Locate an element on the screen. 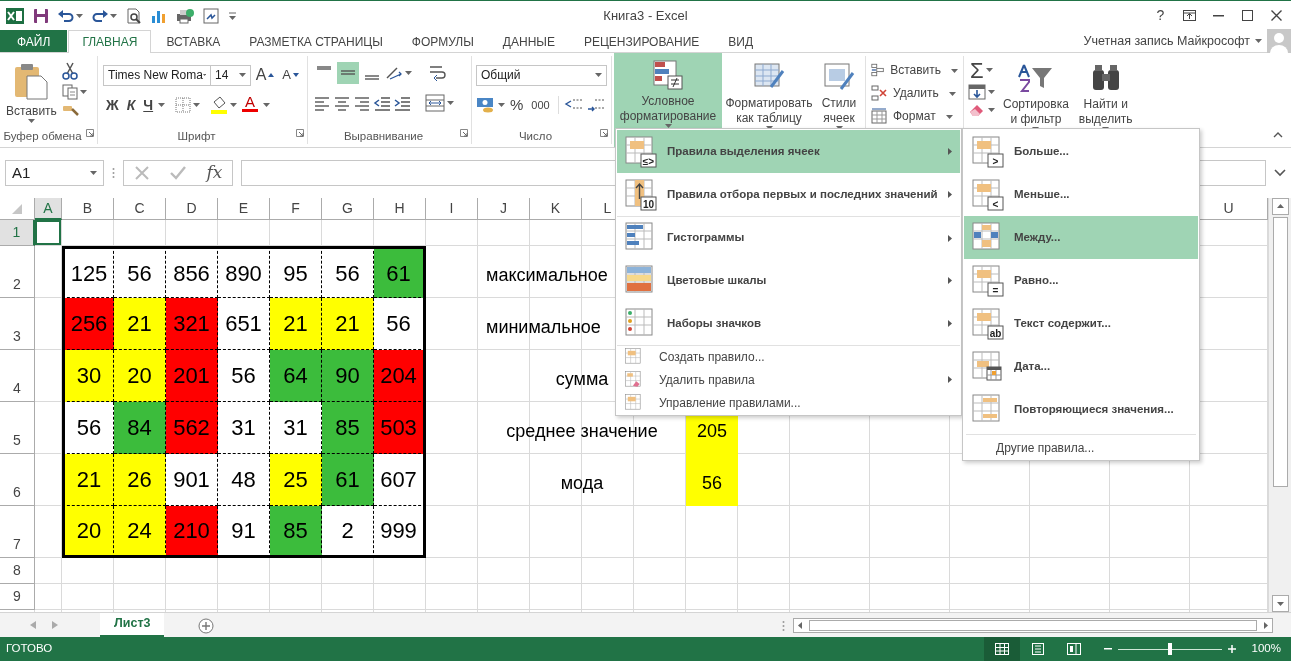 The height and width of the screenshot is (661, 1291). customize-toolbar-icon is located at coordinates (232, 15).